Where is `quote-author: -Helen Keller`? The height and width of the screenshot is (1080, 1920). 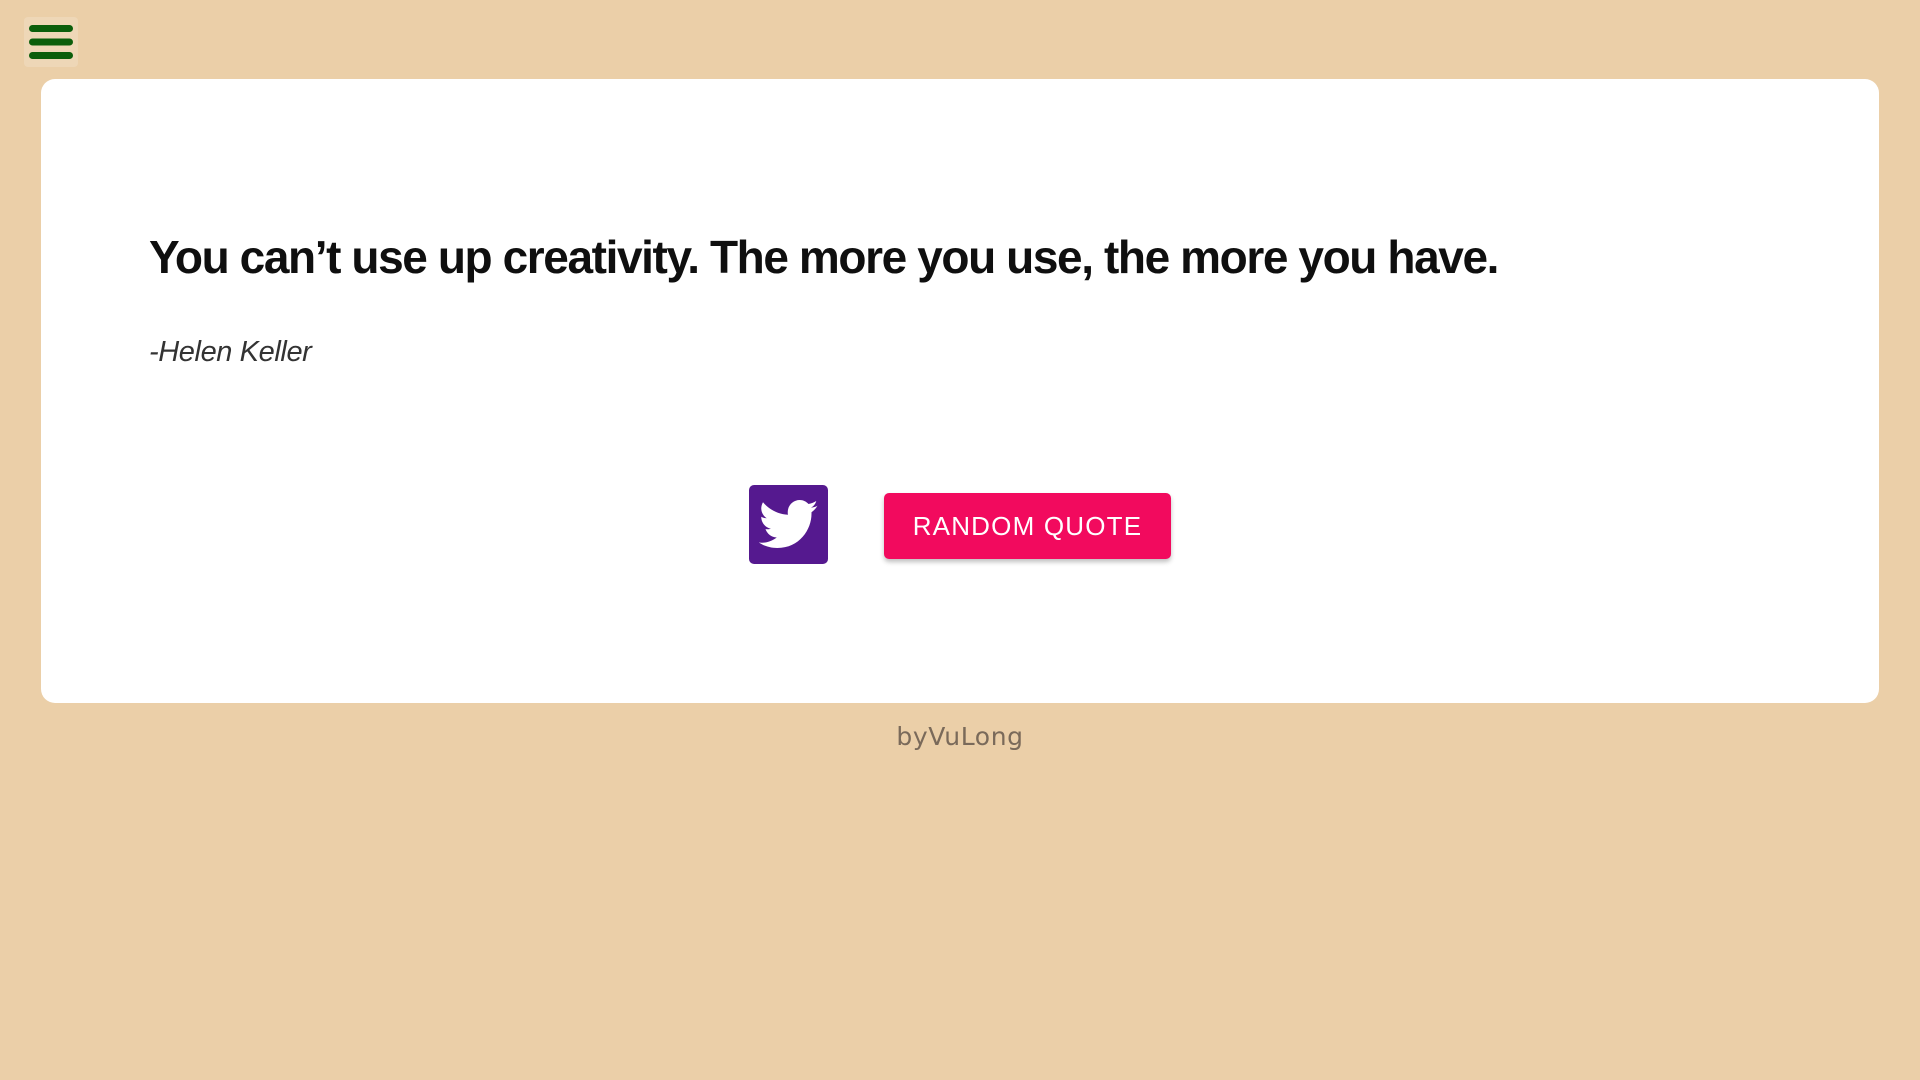
quote-author: -Helen Keller is located at coordinates (230, 352).